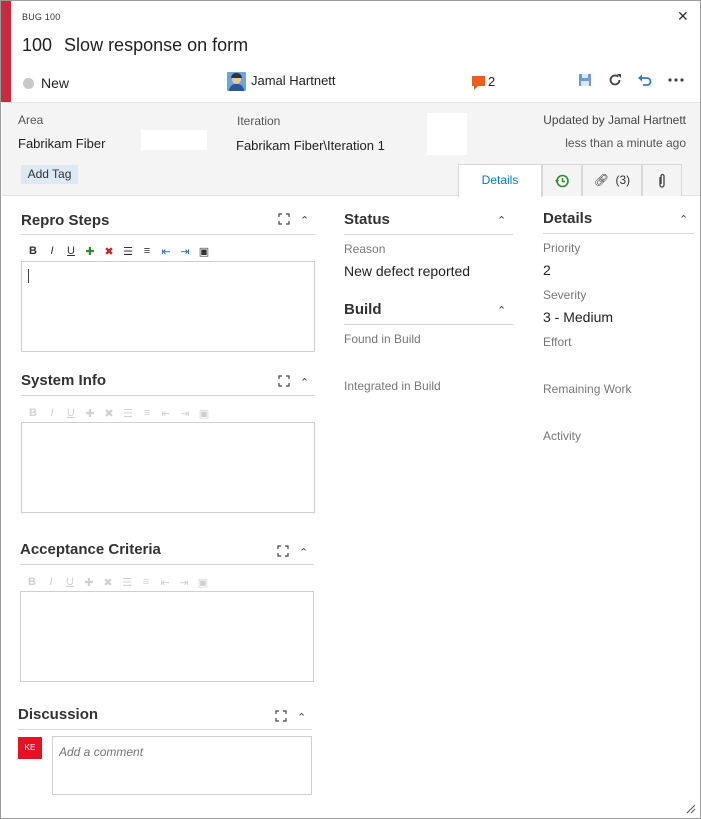  What do you see at coordinates (31, 120) in the screenshot?
I see `area-label: Area` at bounding box center [31, 120].